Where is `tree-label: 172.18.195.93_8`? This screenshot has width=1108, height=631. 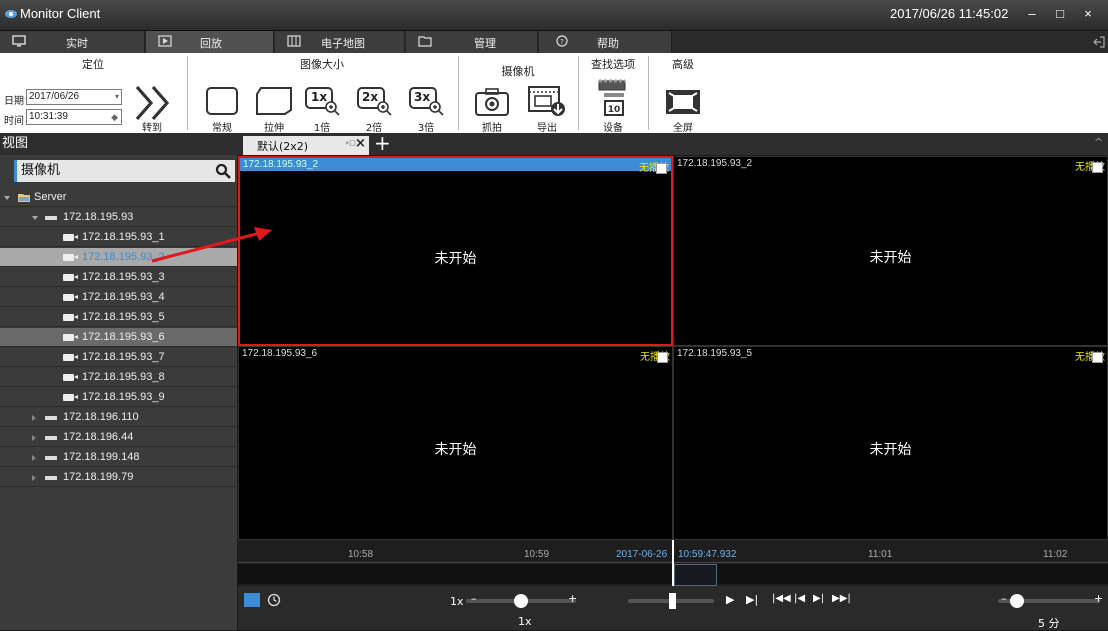
tree-label: 172.18.195.93_8 is located at coordinates (123, 377).